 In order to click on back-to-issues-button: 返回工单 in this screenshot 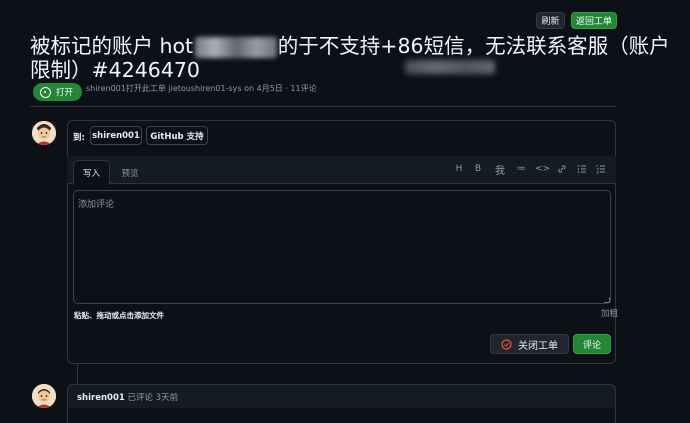, I will do `click(594, 20)`.